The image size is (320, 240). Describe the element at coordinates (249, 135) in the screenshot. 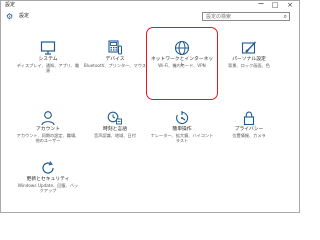

I see `tile-description: 位置情報、カメラ` at that location.